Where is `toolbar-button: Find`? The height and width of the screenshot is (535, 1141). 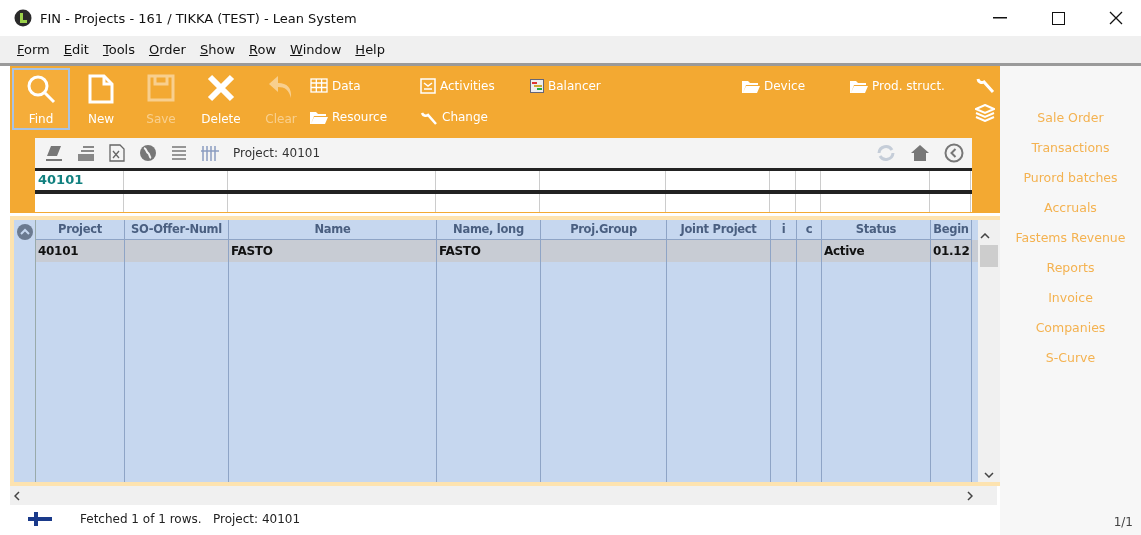 toolbar-button: Find is located at coordinates (41, 99).